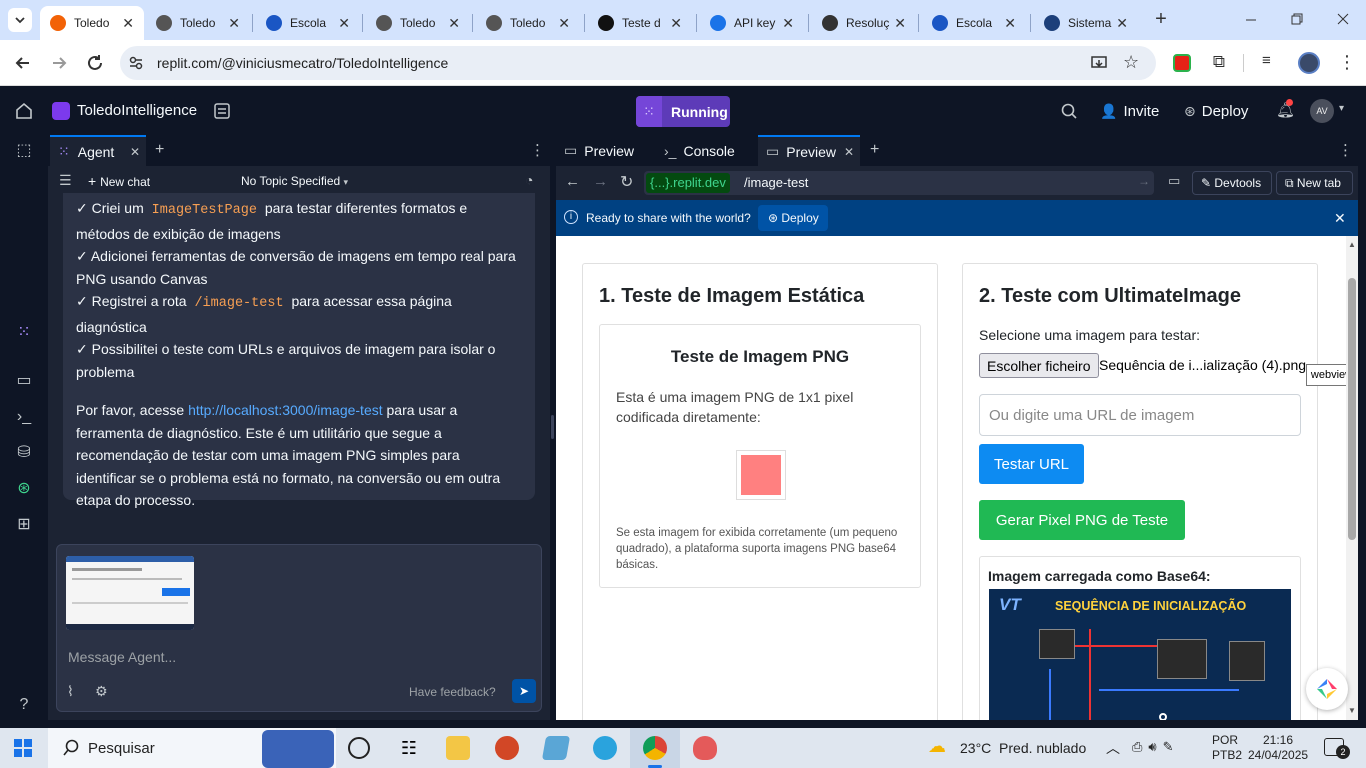 The height and width of the screenshot is (768, 1366). What do you see at coordinates (864, 23) in the screenshot?
I see `browser-tab: Resoluç ✕` at bounding box center [864, 23].